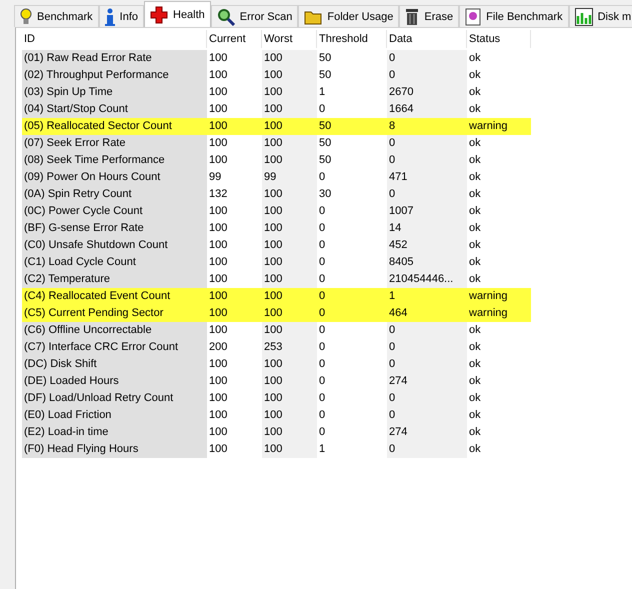  Describe the element at coordinates (114, 75) in the screenshot. I see `table-cell: (02) Throughput Performance` at that location.